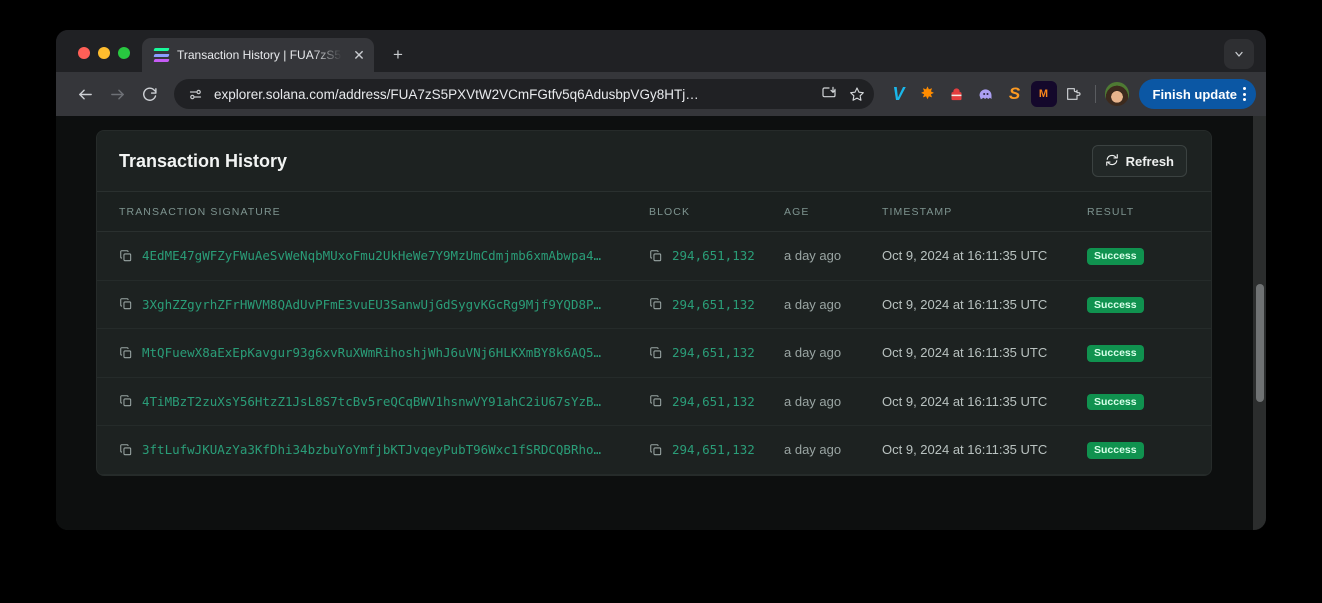 The width and height of the screenshot is (1322, 603). I want to click on chevron-down-icon, so click(1239, 54).